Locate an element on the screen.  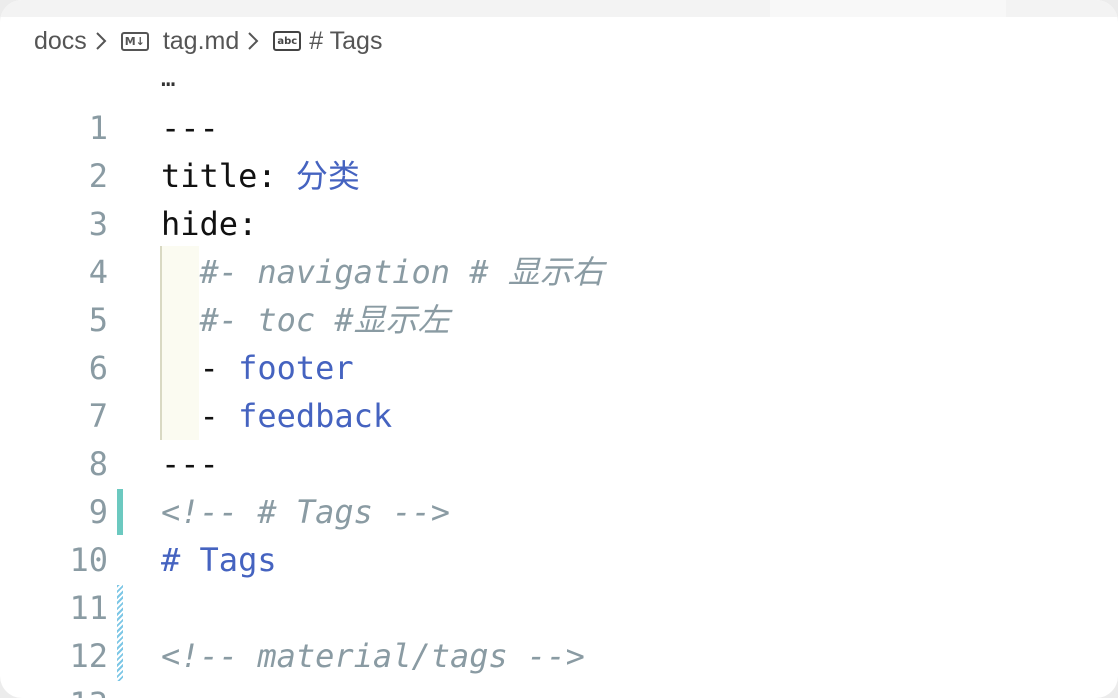
string-symbol-icon: abc is located at coordinates (287, 41).